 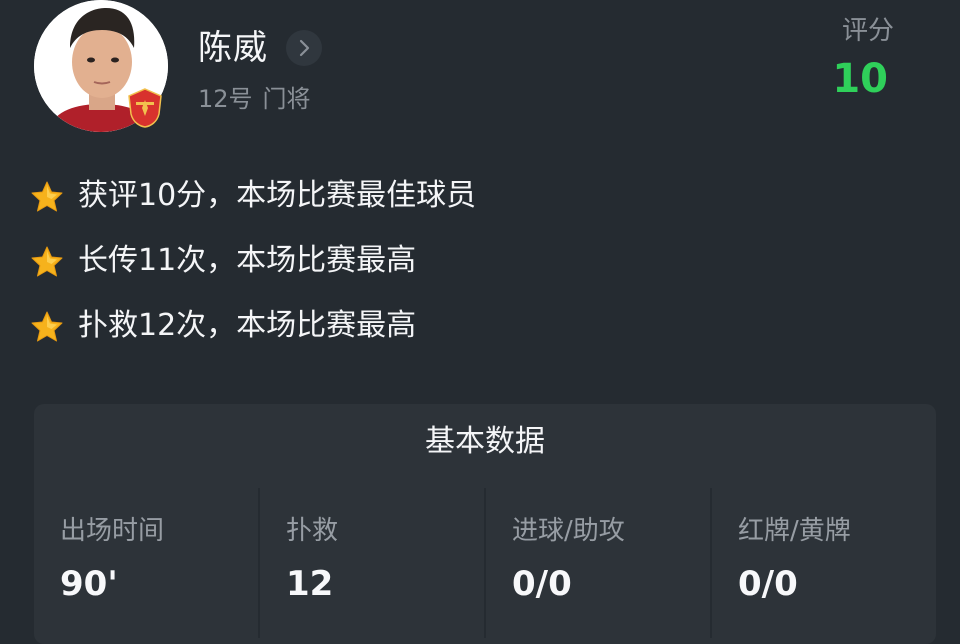 What do you see at coordinates (794, 531) in the screenshot?
I see `stat-label: 红牌/黄牌` at bounding box center [794, 531].